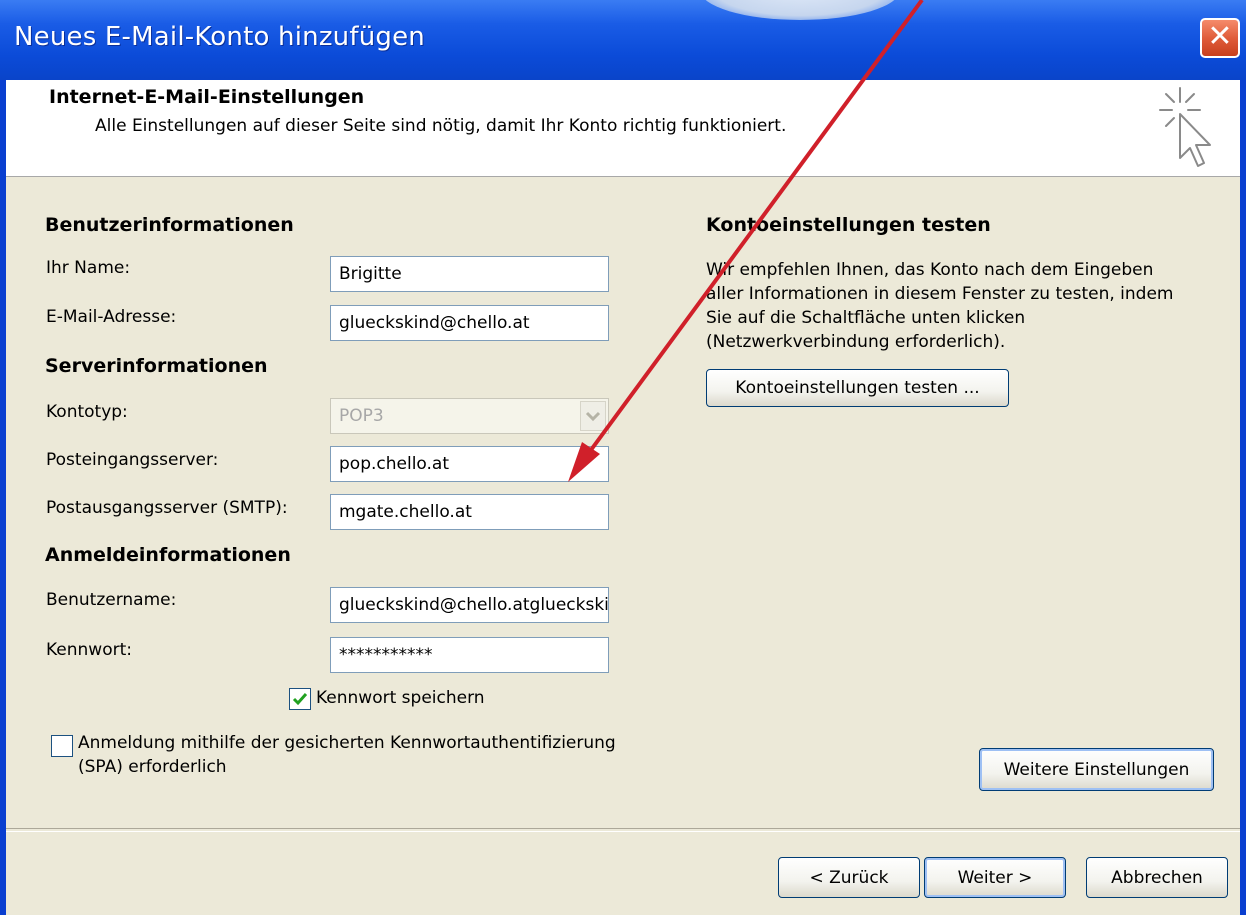  I want to click on spa-label-line2: (SPA) erforderlich, so click(152, 767).